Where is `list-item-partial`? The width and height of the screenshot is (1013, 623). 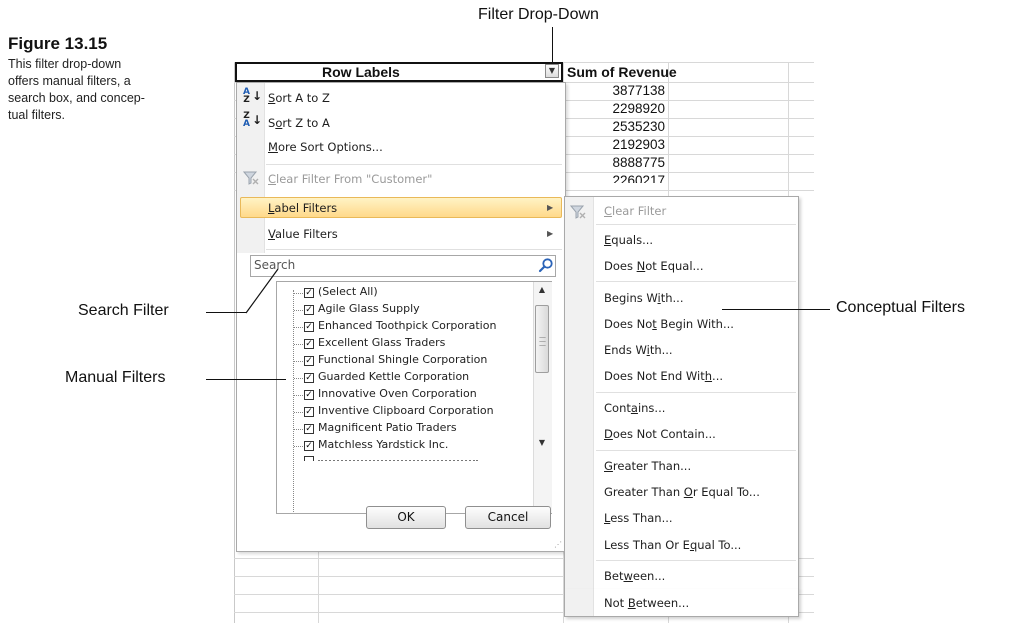
list-item-partial is located at coordinates (409, 458).